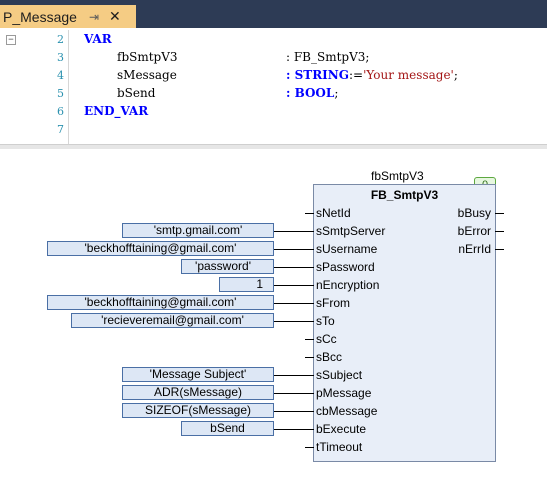 The height and width of the screenshot is (477, 547). What do you see at coordinates (115, 16) in the screenshot?
I see `close-icon: ✕` at bounding box center [115, 16].